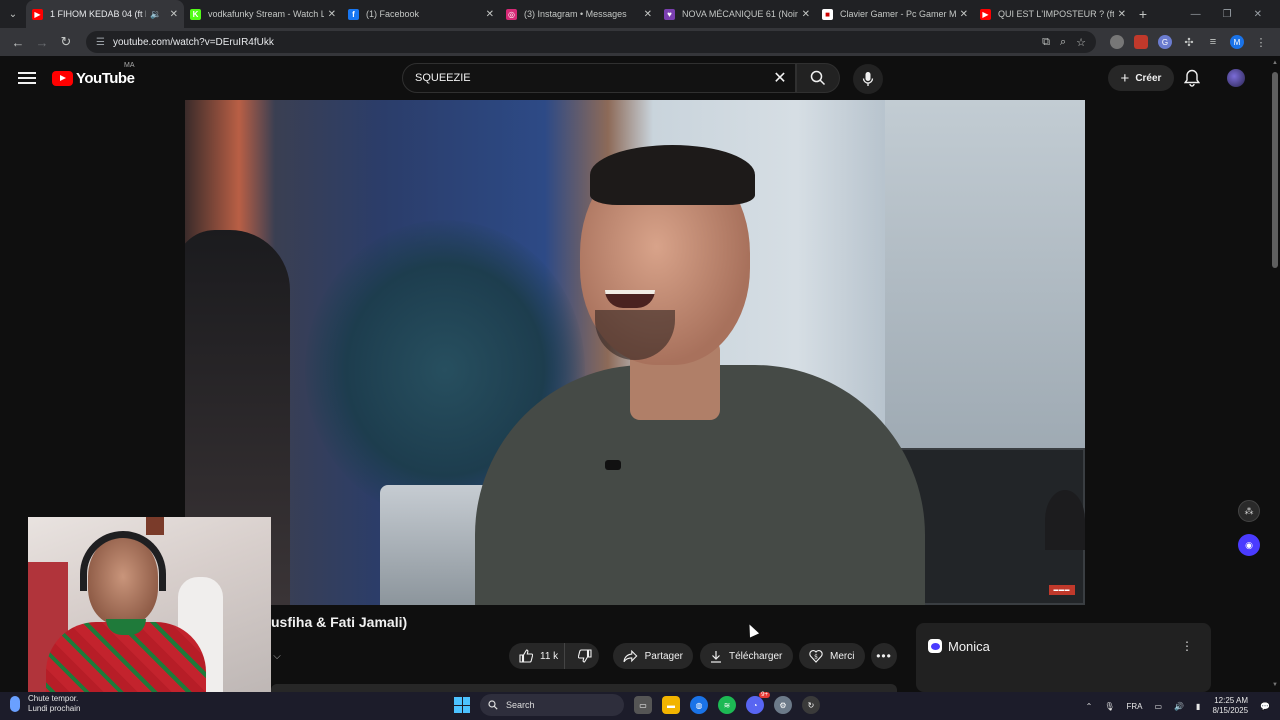 The height and width of the screenshot is (720, 1280). Describe the element at coordinates (42, 42) in the screenshot. I see `forward-button: →` at that location.